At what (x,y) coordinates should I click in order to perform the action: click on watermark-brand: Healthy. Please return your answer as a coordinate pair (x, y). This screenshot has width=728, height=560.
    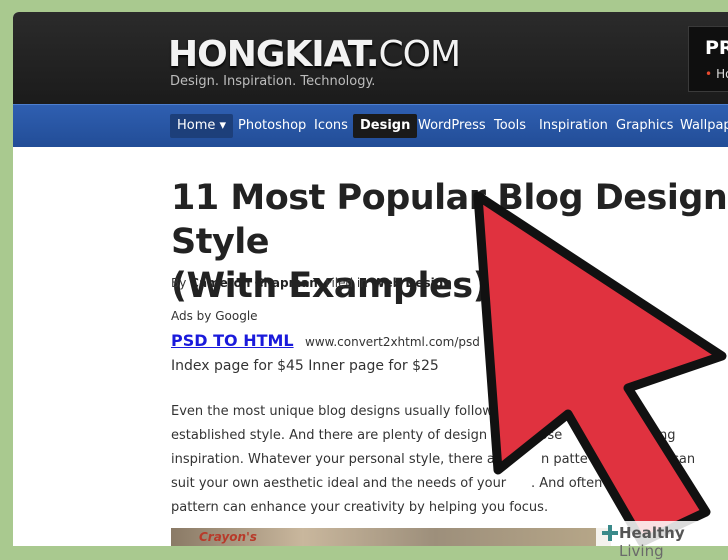
    Looking at the image, I should click on (652, 533).